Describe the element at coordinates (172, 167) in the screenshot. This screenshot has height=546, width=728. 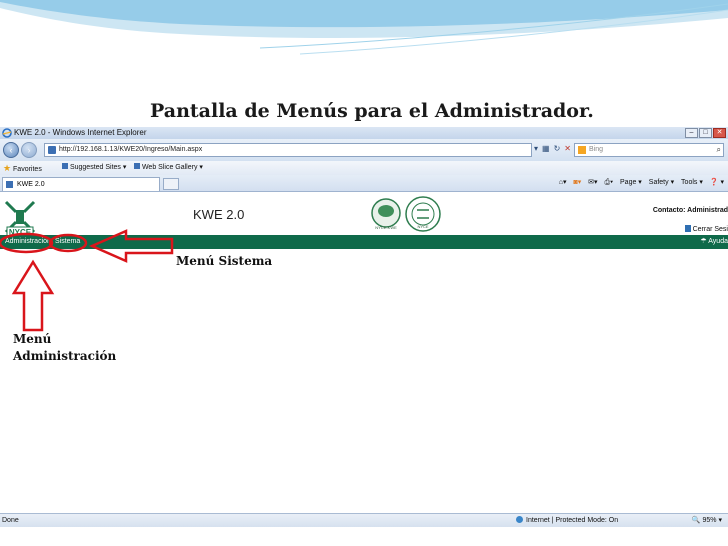
I see `web-slice-gallery-label: Web Slice Gallery ▾` at that location.